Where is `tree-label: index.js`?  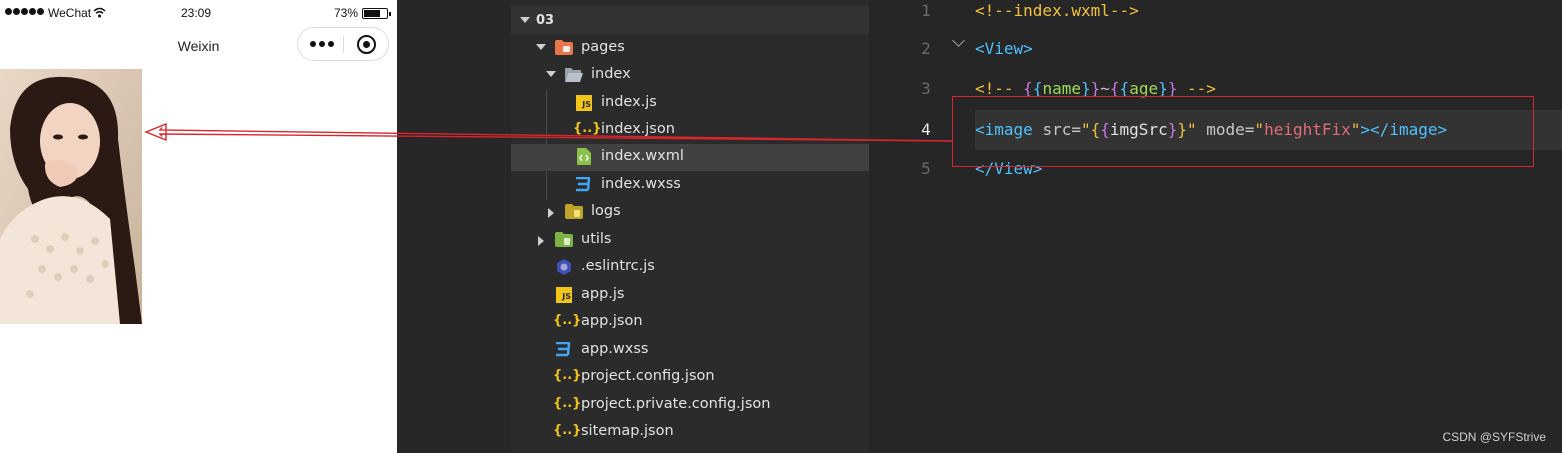 tree-label: index.js is located at coordinates (629, 102).